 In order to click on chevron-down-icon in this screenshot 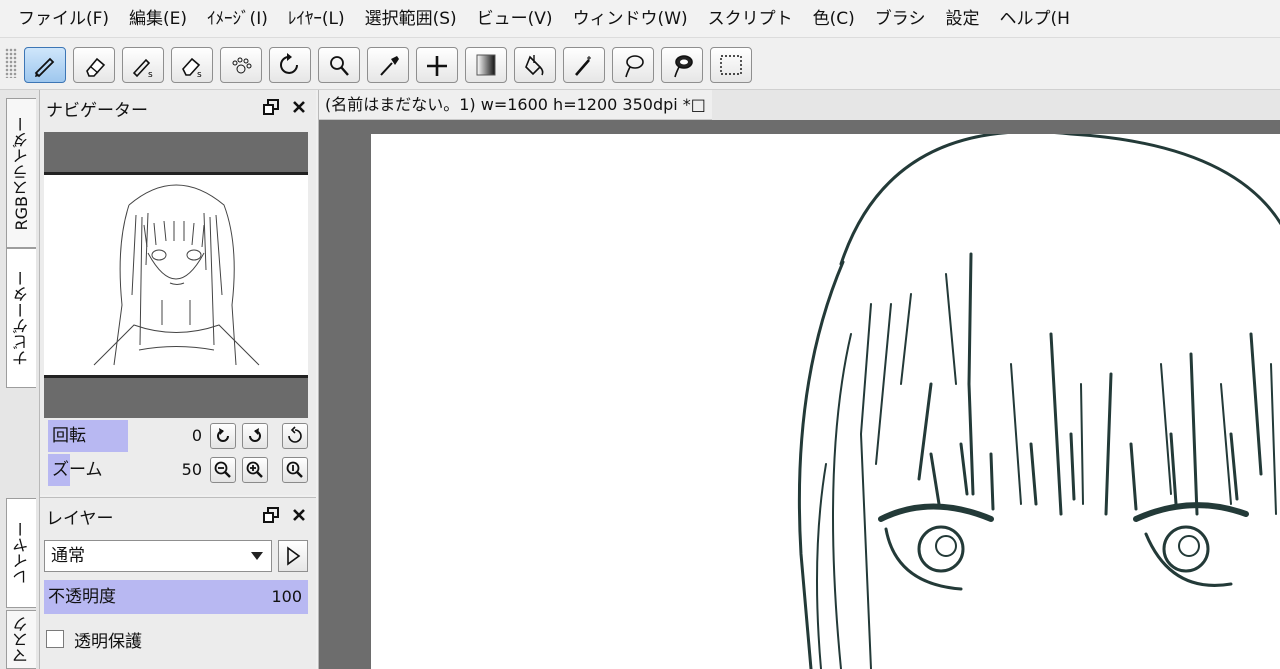, I will do `click(257, 556)`.